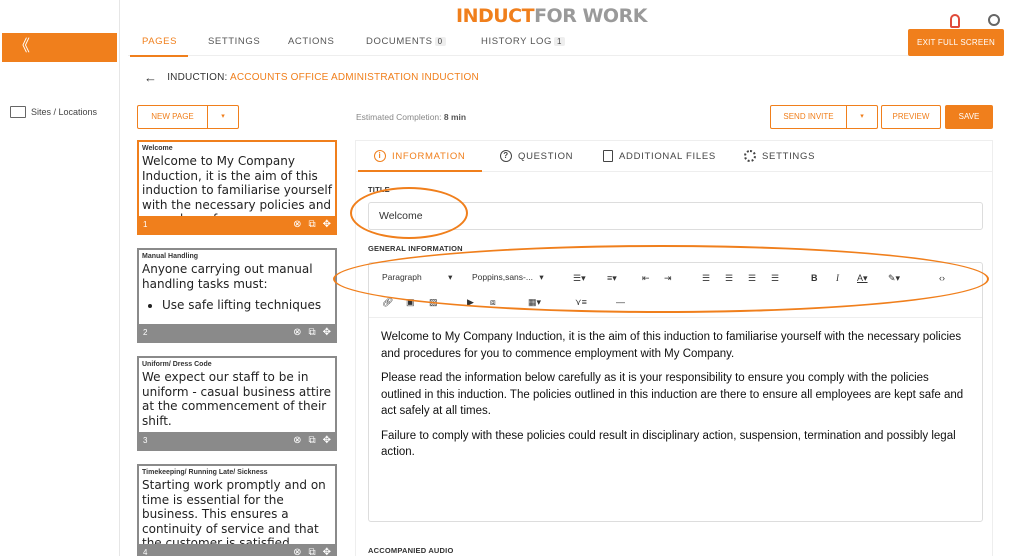  I want to click on tab-information: i INFORMATION, so click(420, 156).